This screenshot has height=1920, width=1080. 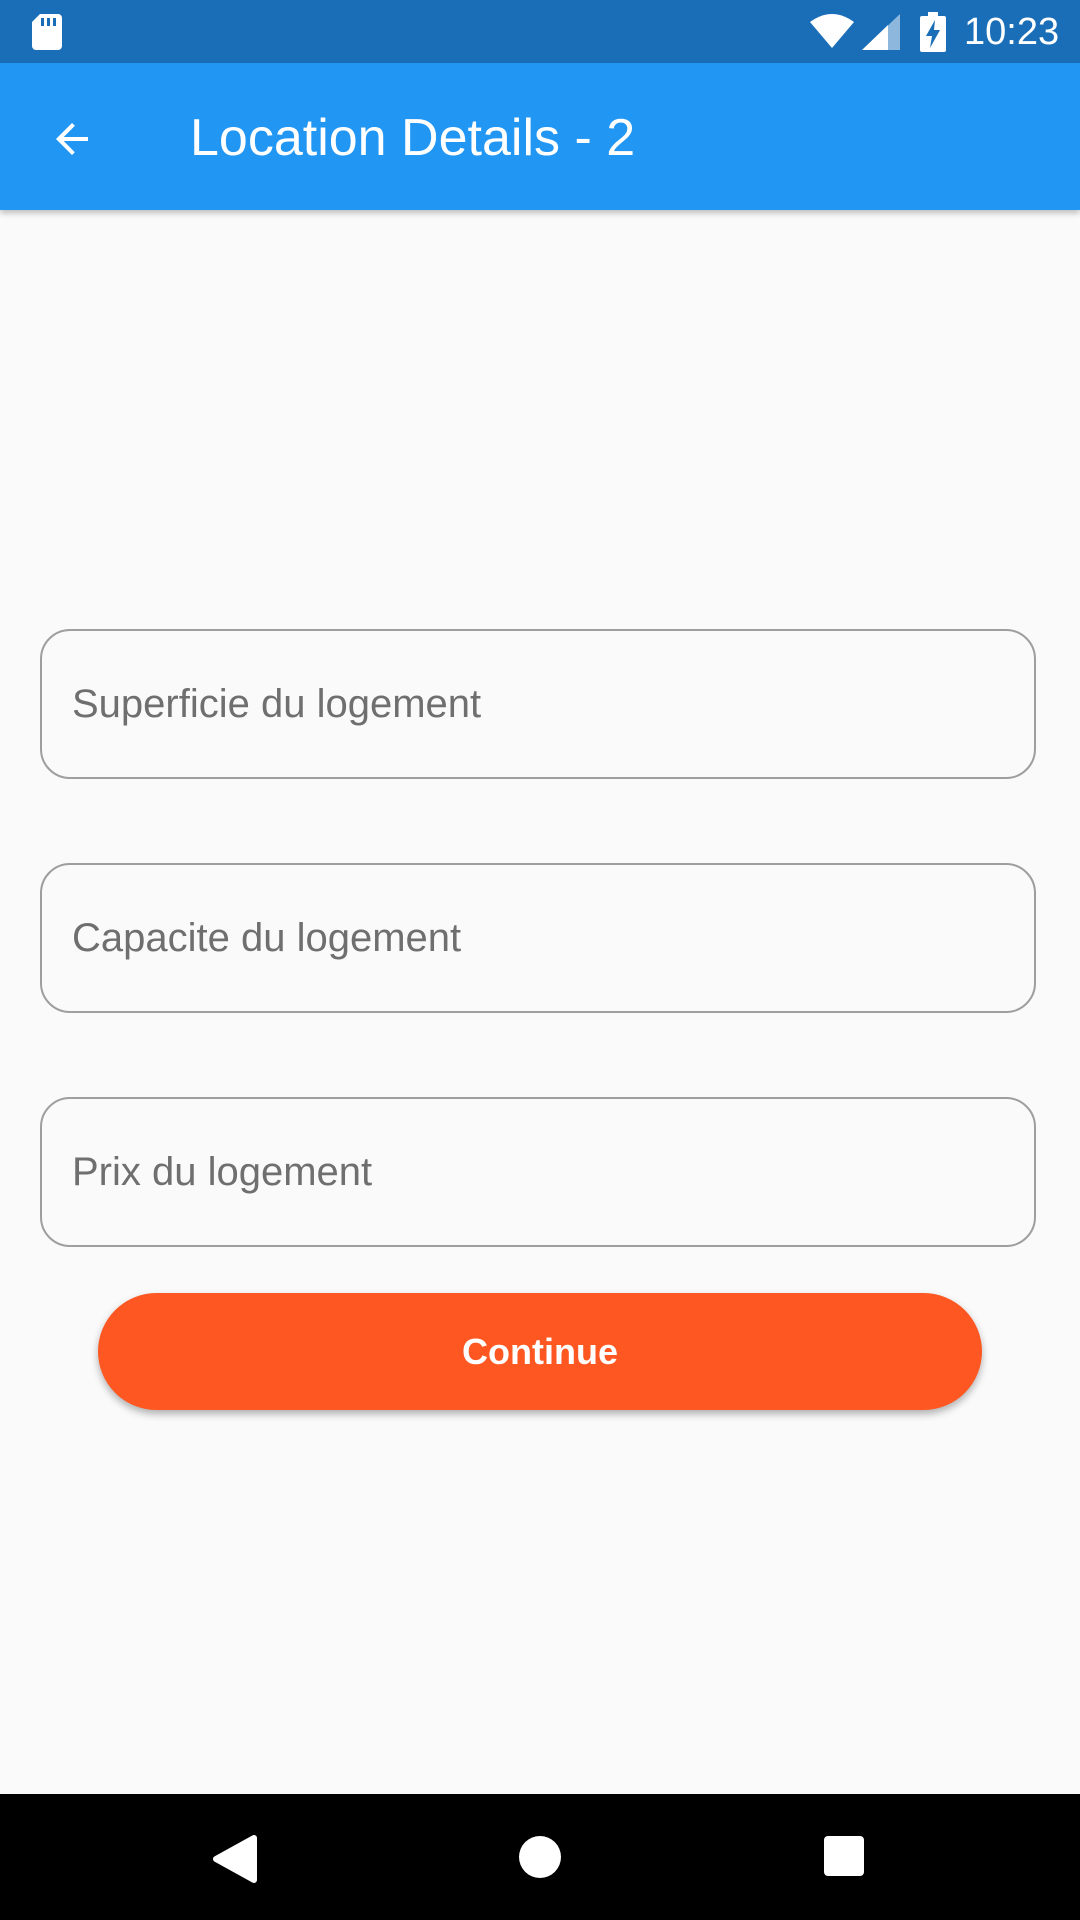 I want to click on nav-home-icon, so click(x=540, y=1857).